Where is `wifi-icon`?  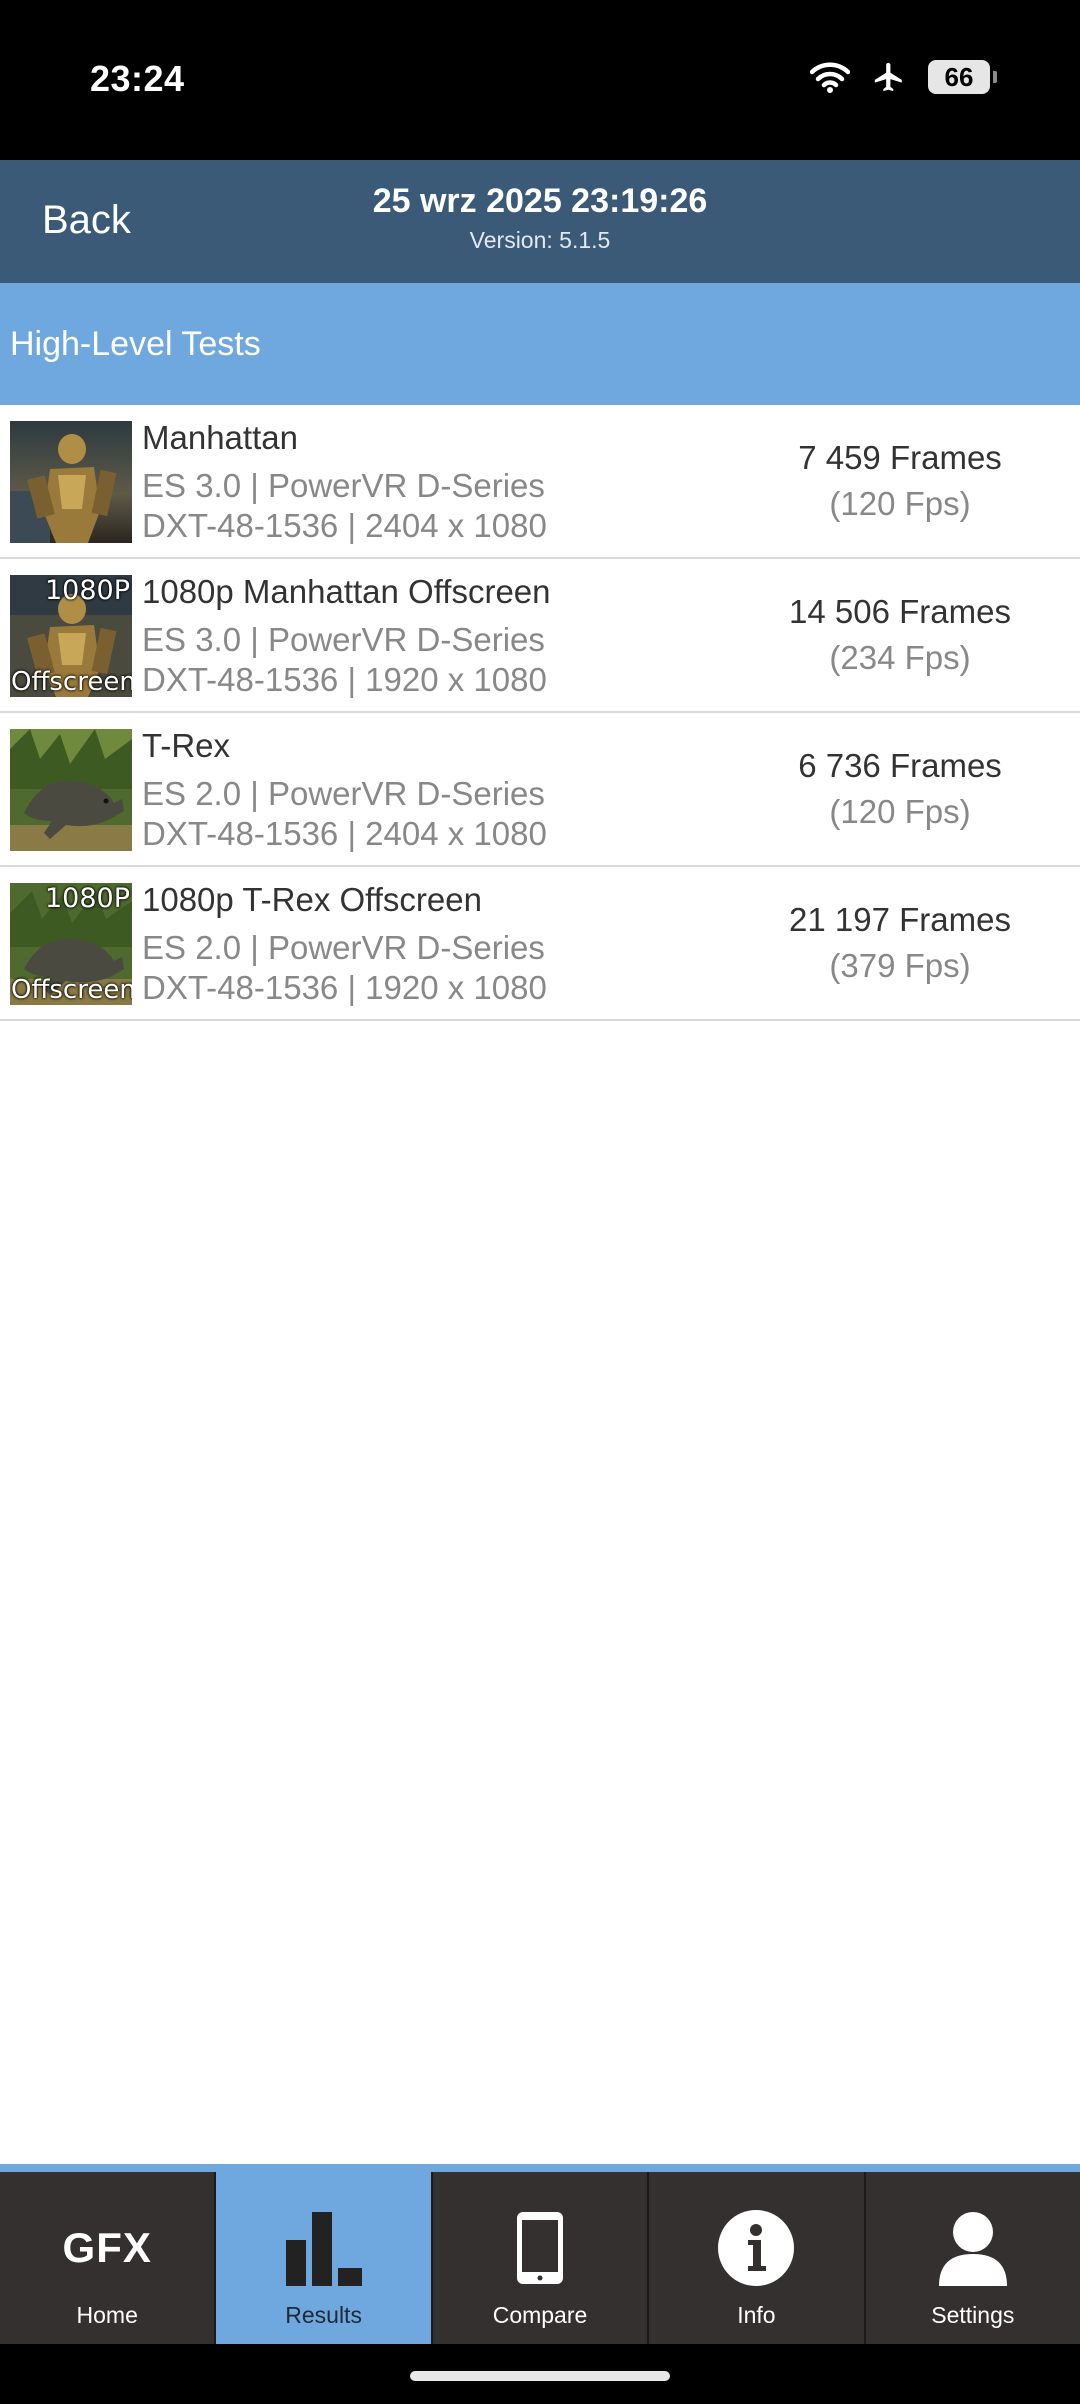
wifi-icon is located at coordinates (830, 77).